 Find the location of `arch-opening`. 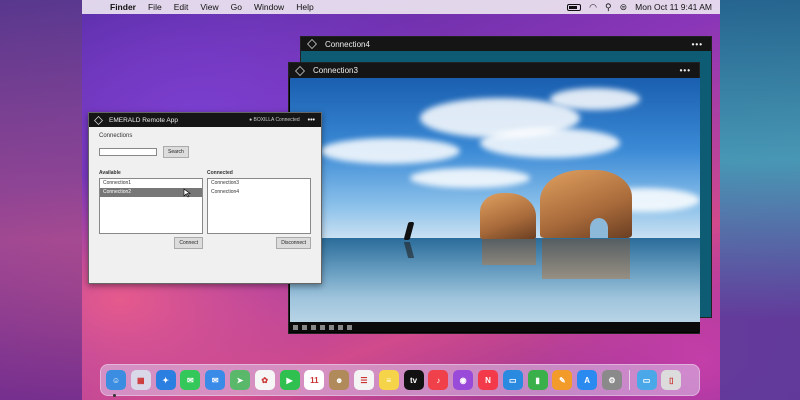

arch-opening is located at coordinates (599, 228).